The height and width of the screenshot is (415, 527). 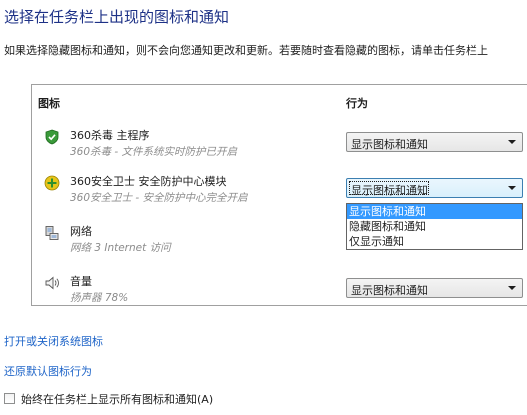 I want to click on behavior-select-volume: 显示图标和通知, so click(x=434, y=288).